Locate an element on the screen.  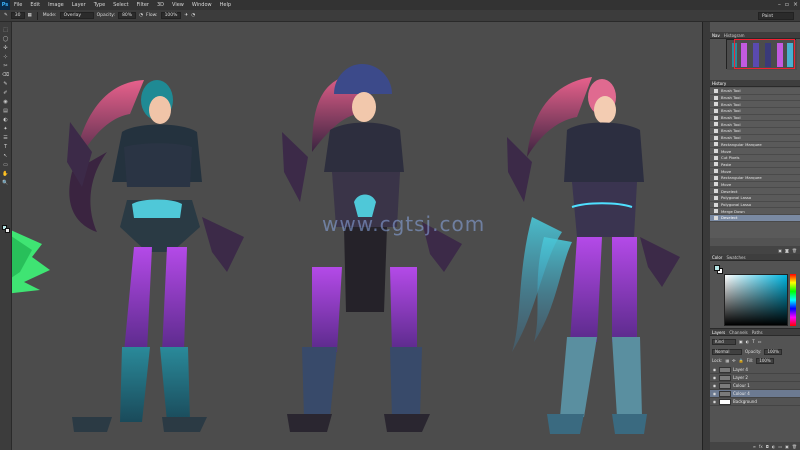
layer-opacity-field: 100% is located at coordinates (773, 351).